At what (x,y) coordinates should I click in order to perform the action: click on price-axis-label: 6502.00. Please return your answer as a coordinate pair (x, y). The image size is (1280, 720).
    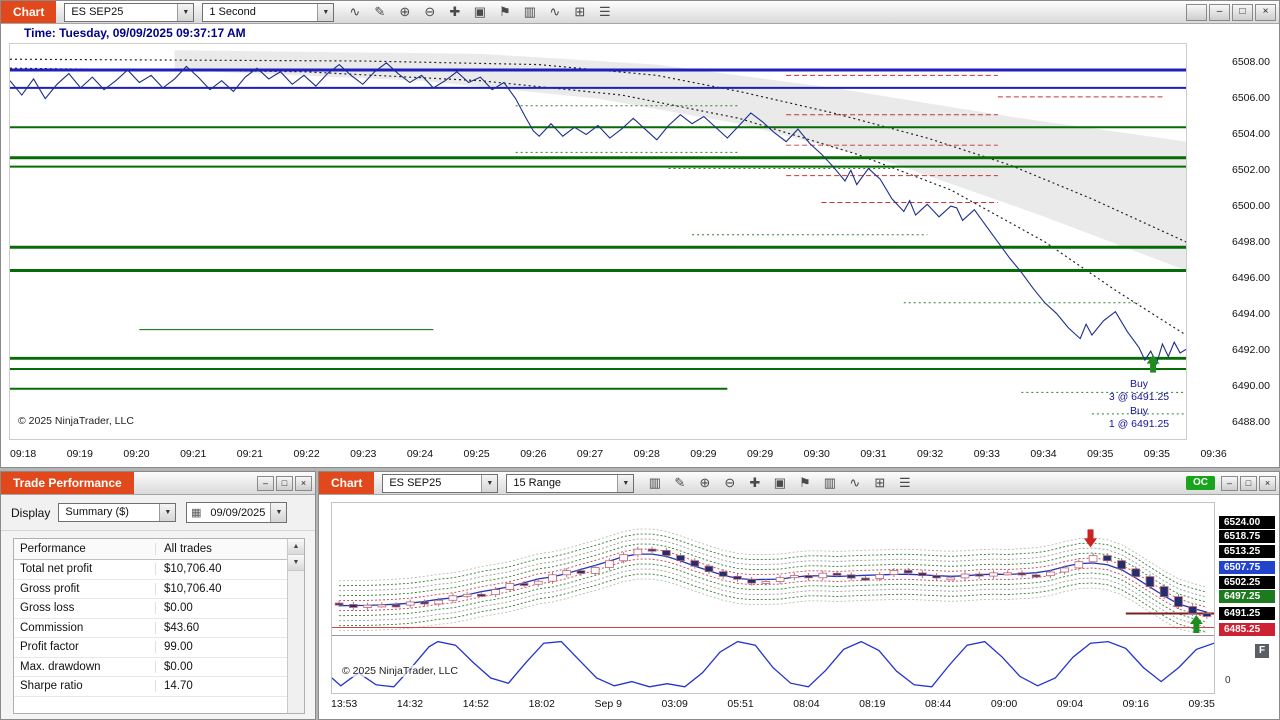
    Looking at the image, I should click on (1251, 169).